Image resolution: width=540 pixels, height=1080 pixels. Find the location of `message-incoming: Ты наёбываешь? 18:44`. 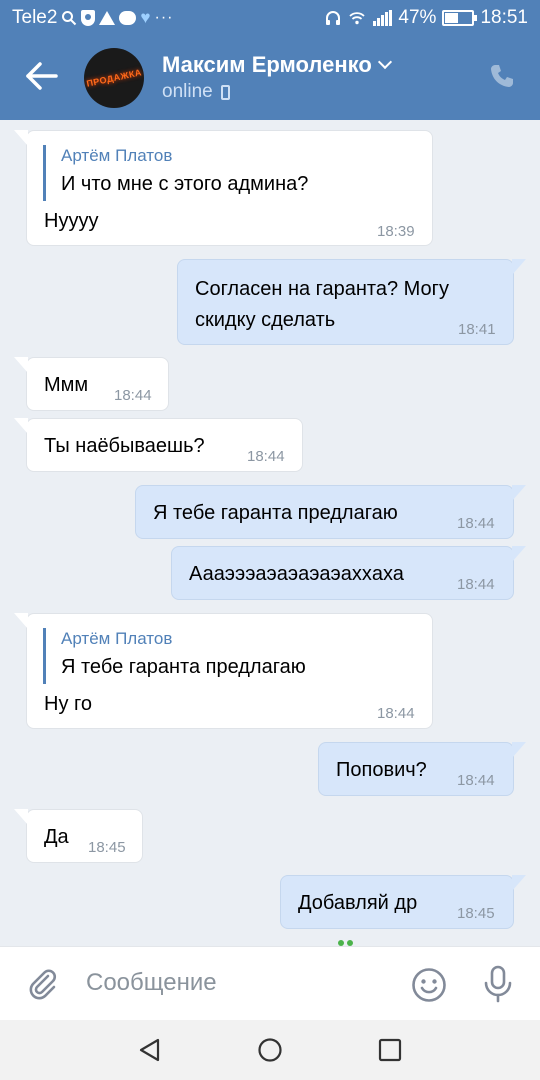

message-incoming: Ты наёбываешь? 18:44 is located at coordinates (158, 445).